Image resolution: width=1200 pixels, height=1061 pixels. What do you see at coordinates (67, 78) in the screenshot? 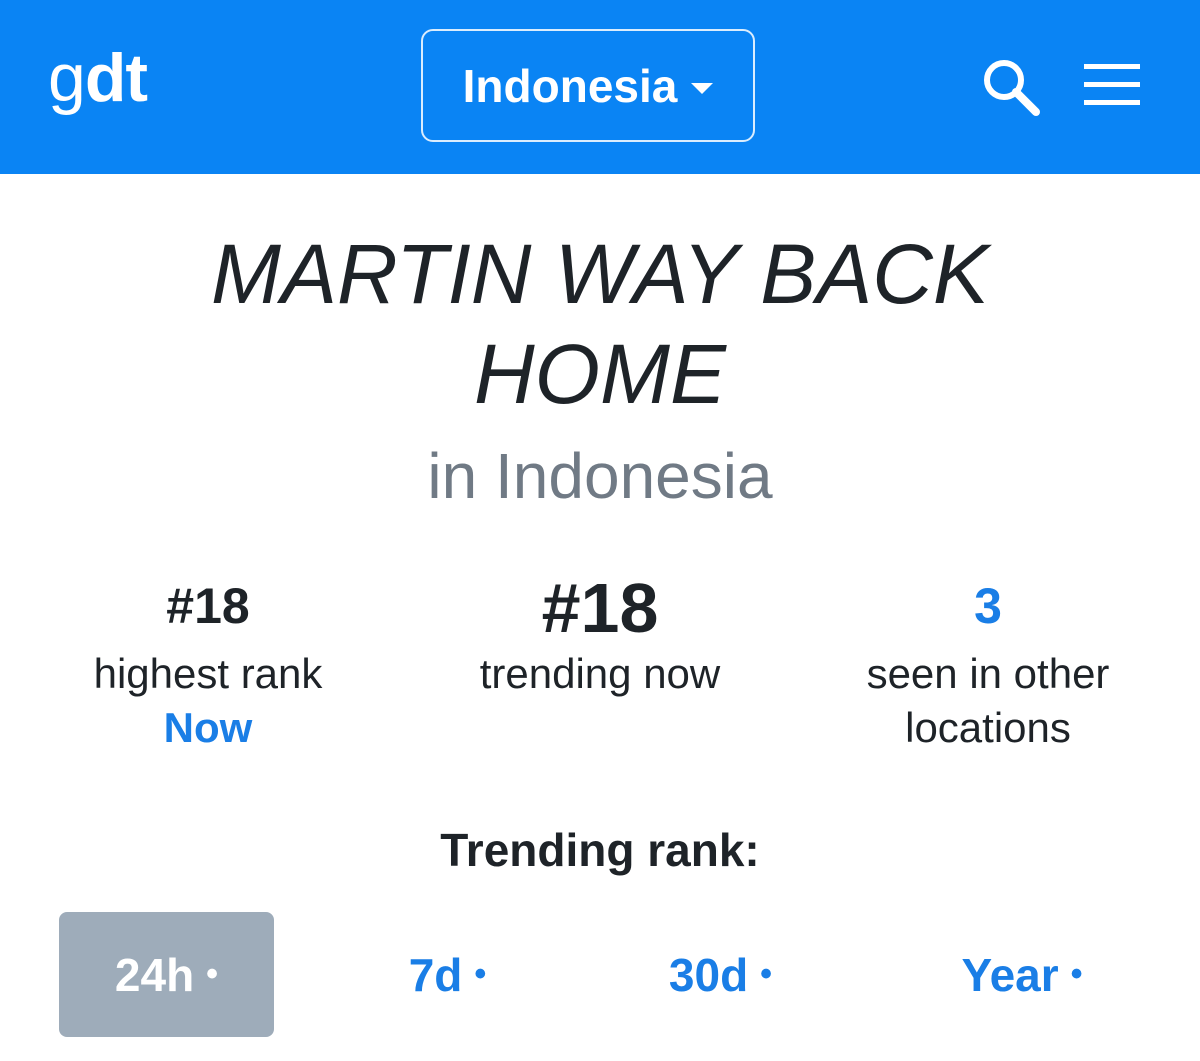
I see `logo-g: g` at bounding box center [67, 78].